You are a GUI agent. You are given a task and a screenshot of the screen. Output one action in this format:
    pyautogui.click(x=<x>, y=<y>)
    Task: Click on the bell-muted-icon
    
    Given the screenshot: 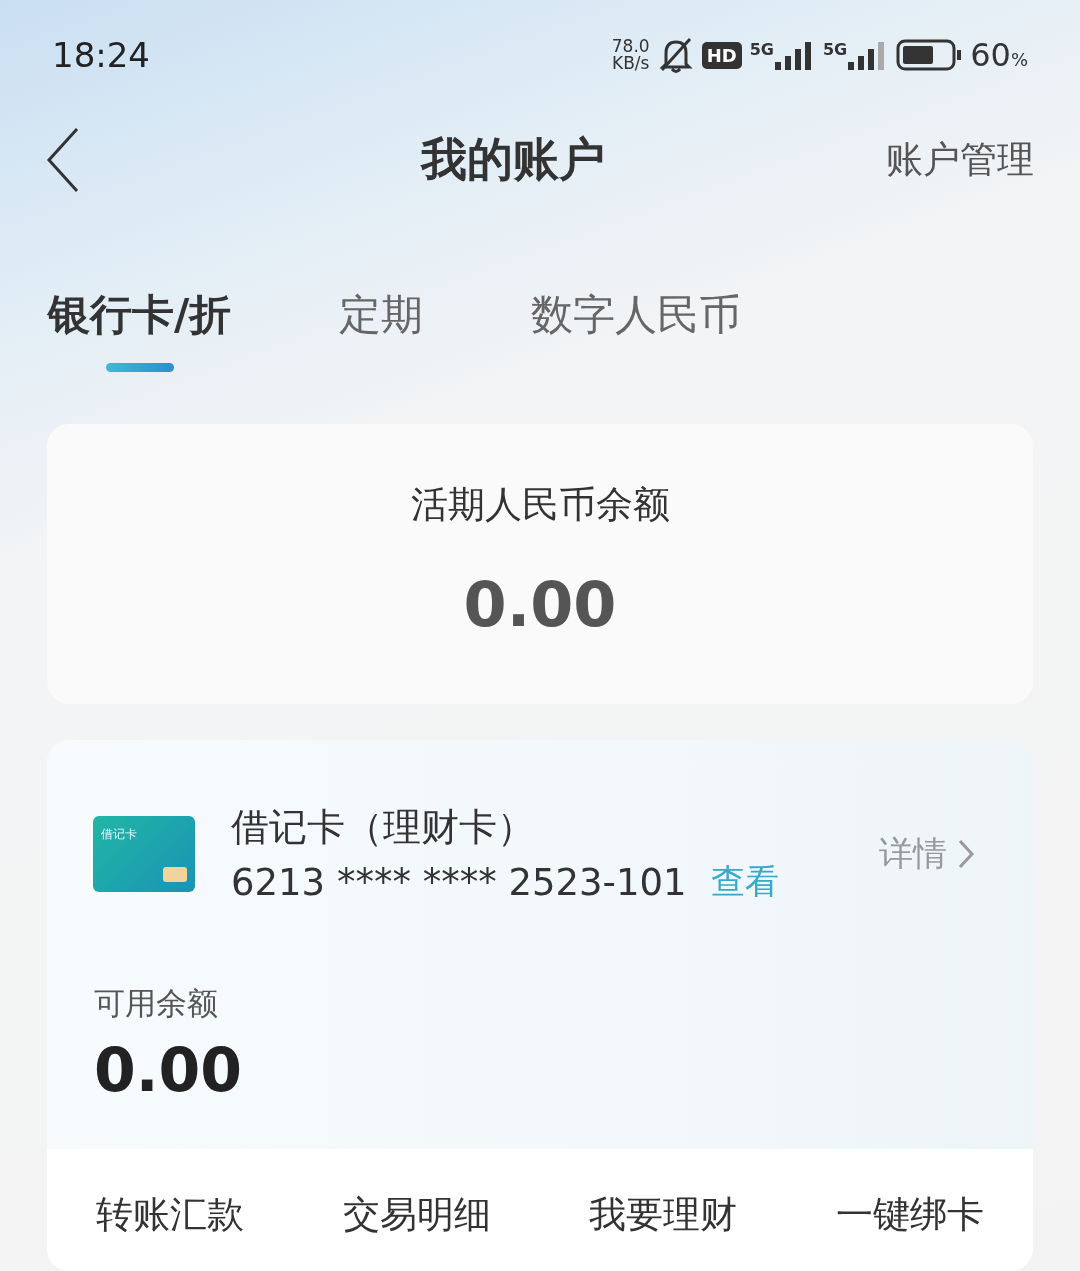 What is the action you would take?
    pyautogui.click(x=675, y=55)
    